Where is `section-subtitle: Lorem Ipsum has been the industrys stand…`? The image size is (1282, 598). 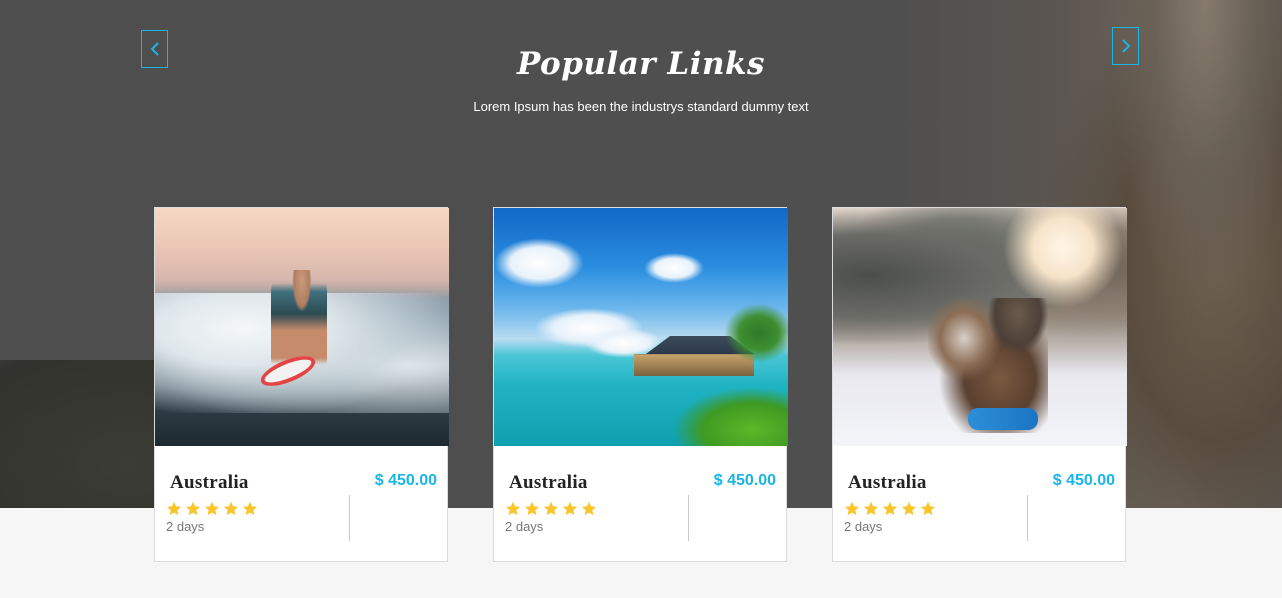 section-subtitle: Lorem Ipsum has been the industrys stand… is located at coordinates (641, 106).